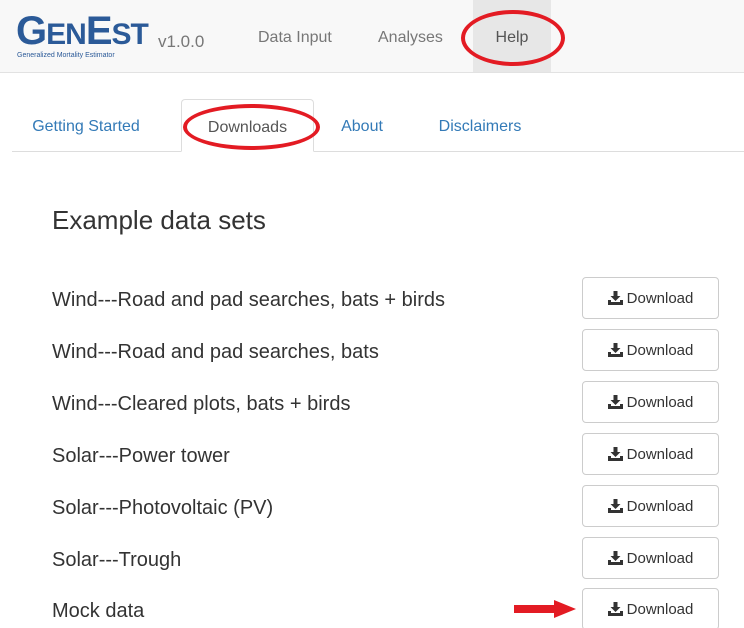 This screenshot has height=628, width=744. I want to click on genest-logo: GENEST, so click(82, 31).